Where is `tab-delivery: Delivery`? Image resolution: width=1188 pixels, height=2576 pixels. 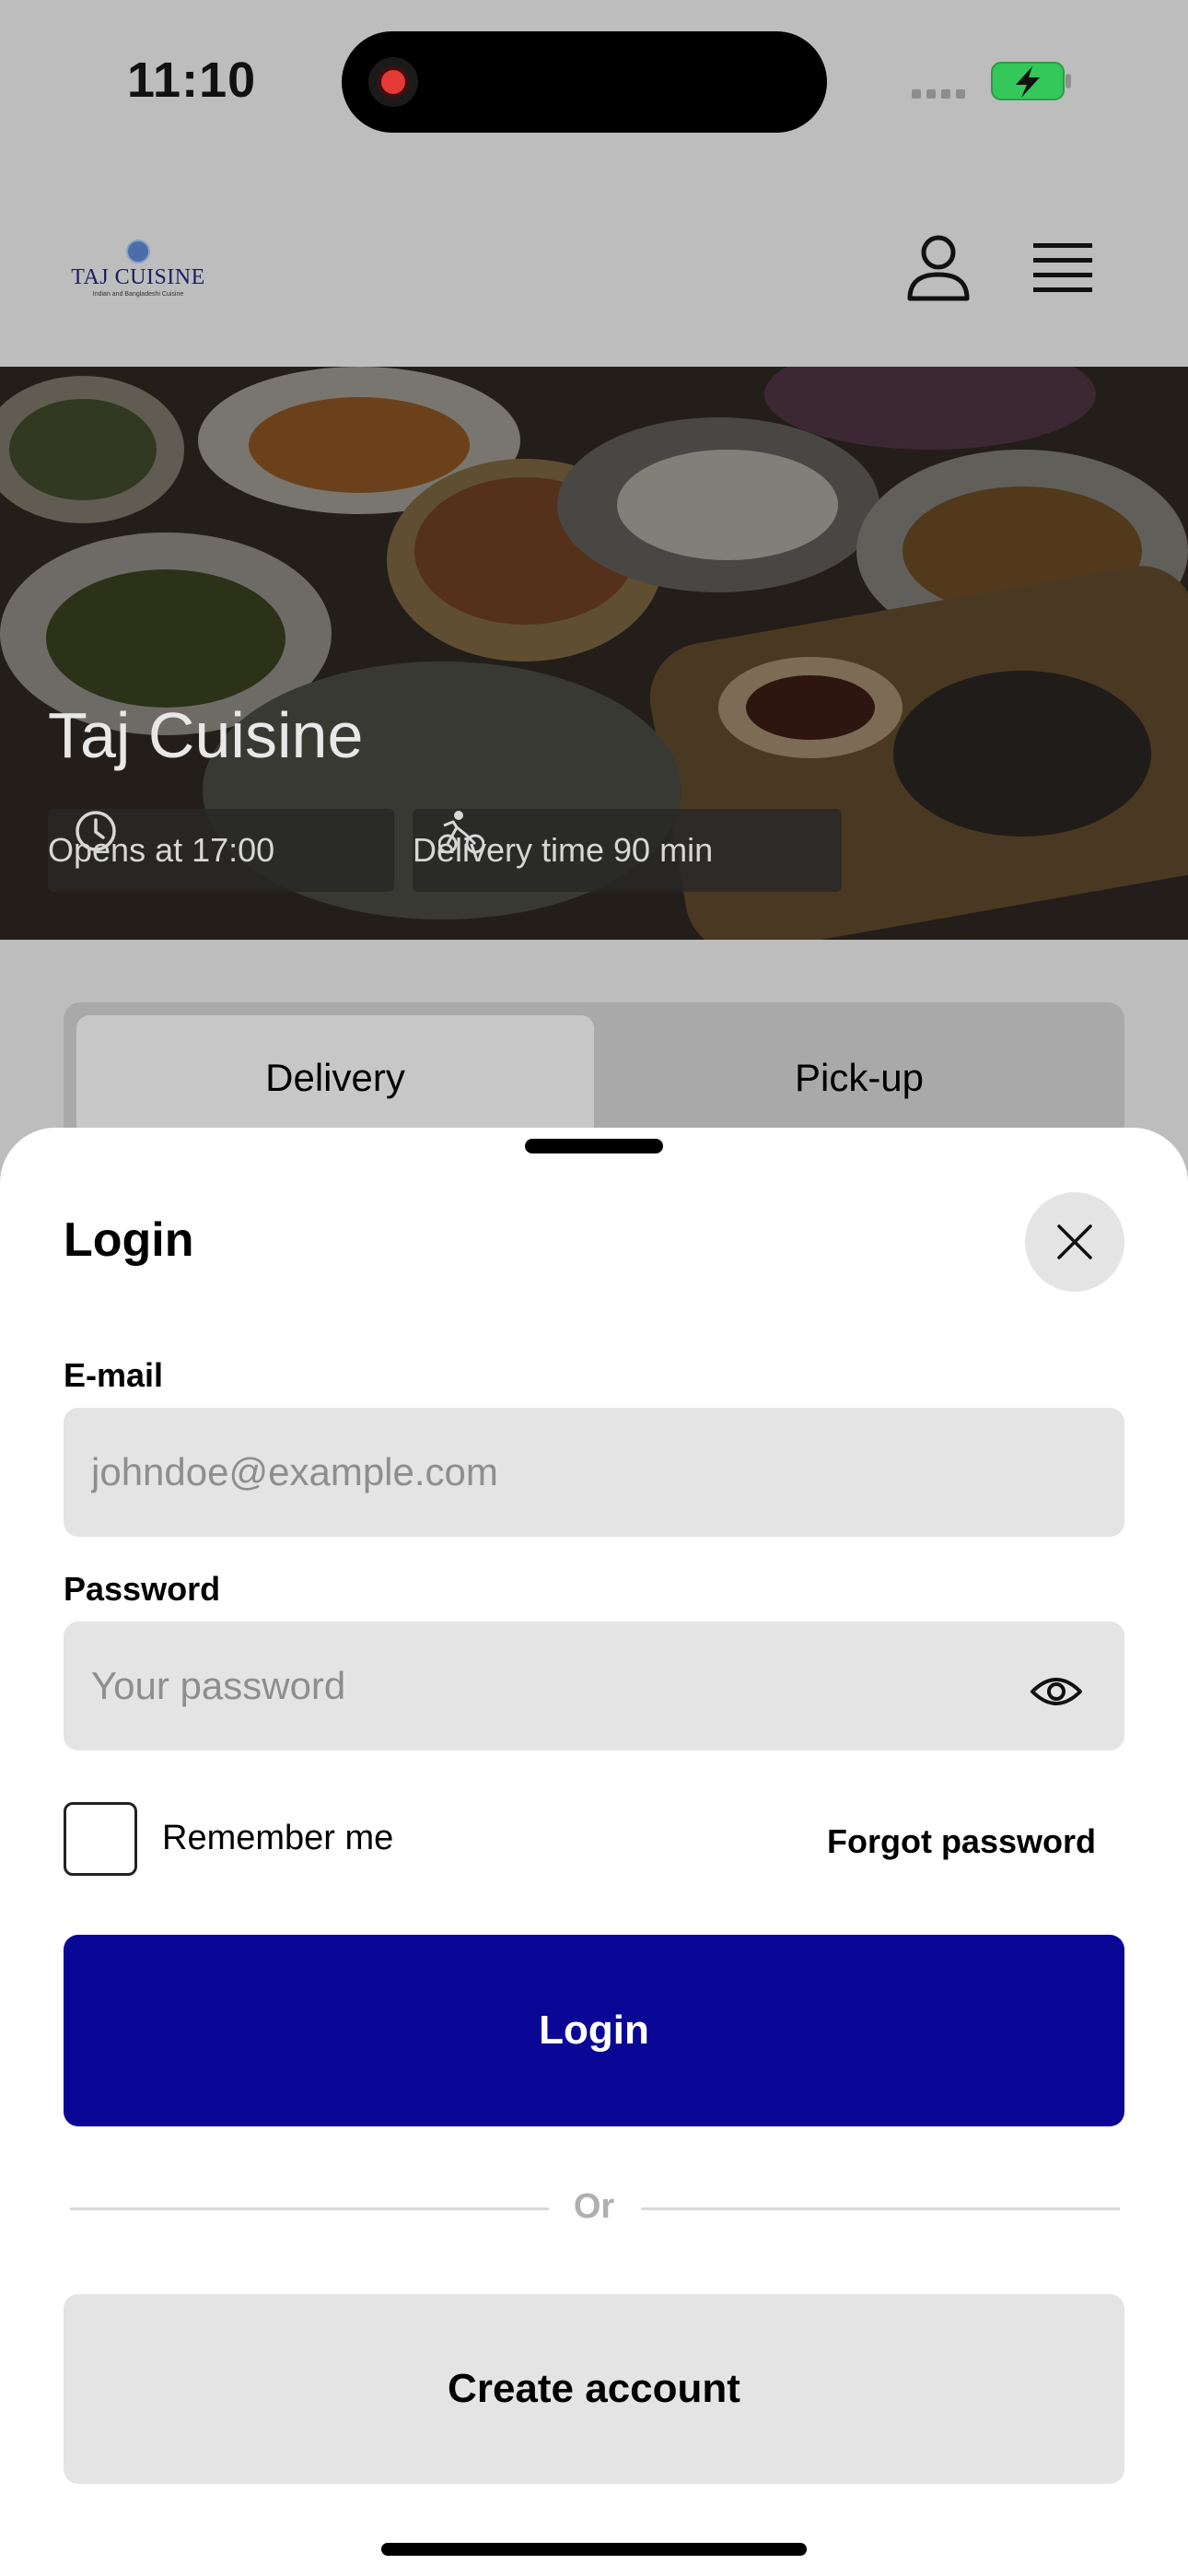 tab-delivery: Delivery is located at coordinates (335, 1079).